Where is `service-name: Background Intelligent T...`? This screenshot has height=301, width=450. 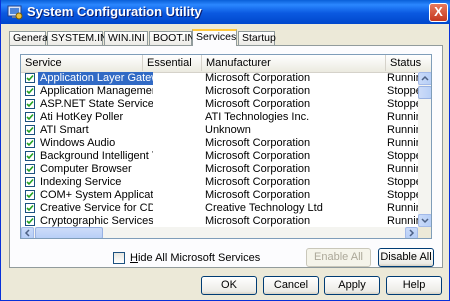
service-name: Background Intelligent T... is located at coordinates (96, 156).